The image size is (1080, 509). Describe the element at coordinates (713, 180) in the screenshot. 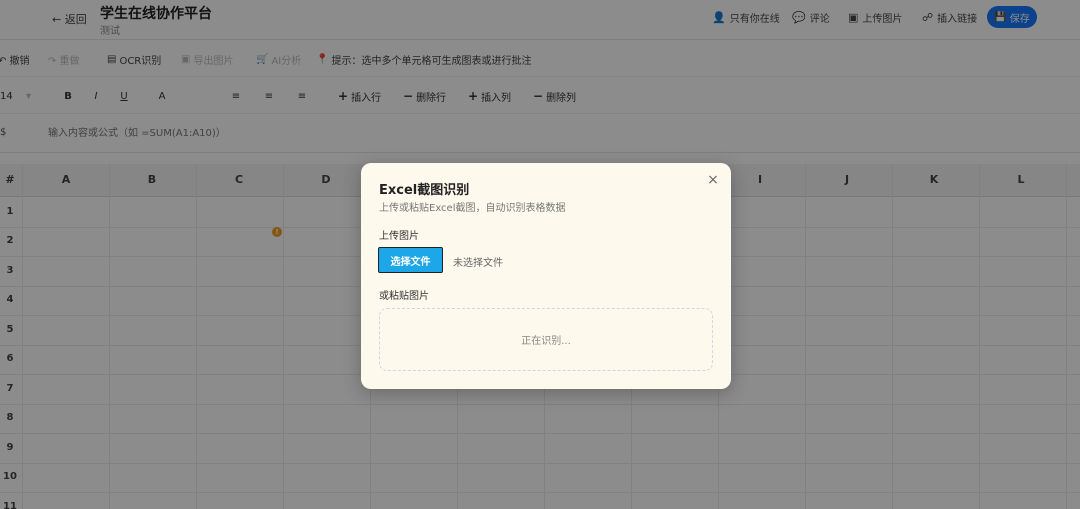

I see `close-icon: ×` at that location.